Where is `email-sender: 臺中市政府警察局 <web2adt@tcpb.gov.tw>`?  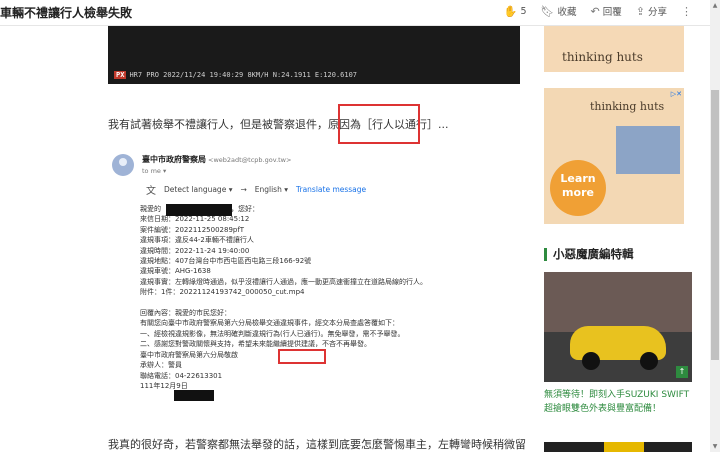
email-sender: 臺中市政府警察局 <web2adt@tcpb.gov.tw> is located at coordinates (216, 159).